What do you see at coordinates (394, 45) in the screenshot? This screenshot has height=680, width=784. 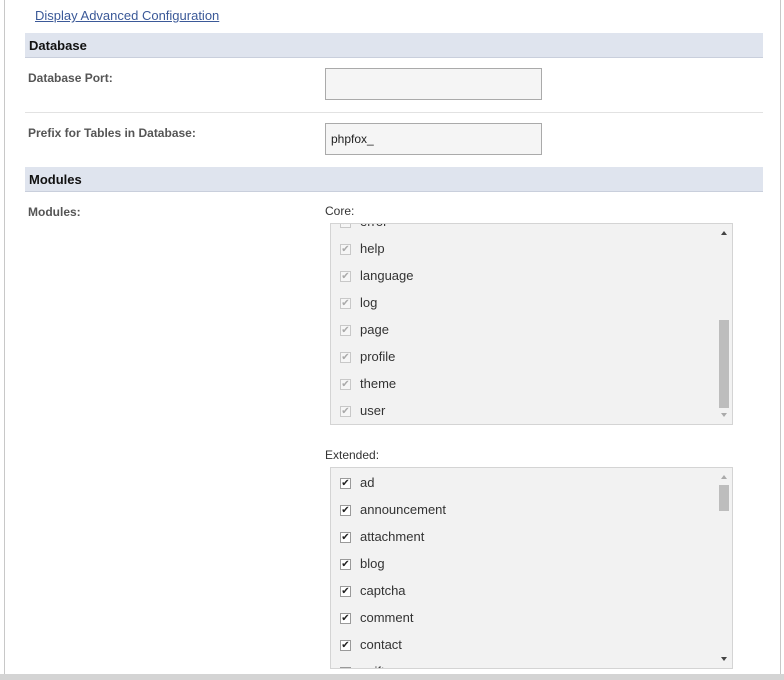 I see `database-section-header: Database` at bounding box center [394, 45].